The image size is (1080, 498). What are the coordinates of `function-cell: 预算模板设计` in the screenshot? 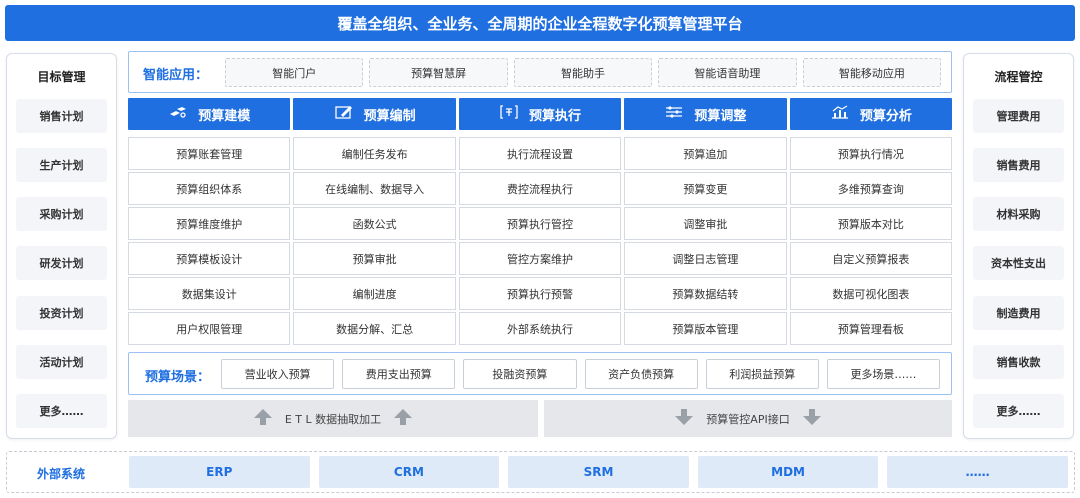 It's located at (209, 258).